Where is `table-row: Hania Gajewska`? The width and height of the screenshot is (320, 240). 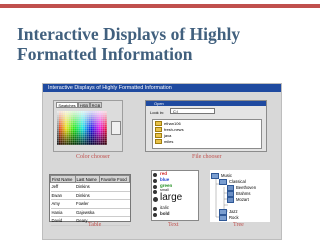 table-row: Hania Gajewska is located at coordinates (90, 212).